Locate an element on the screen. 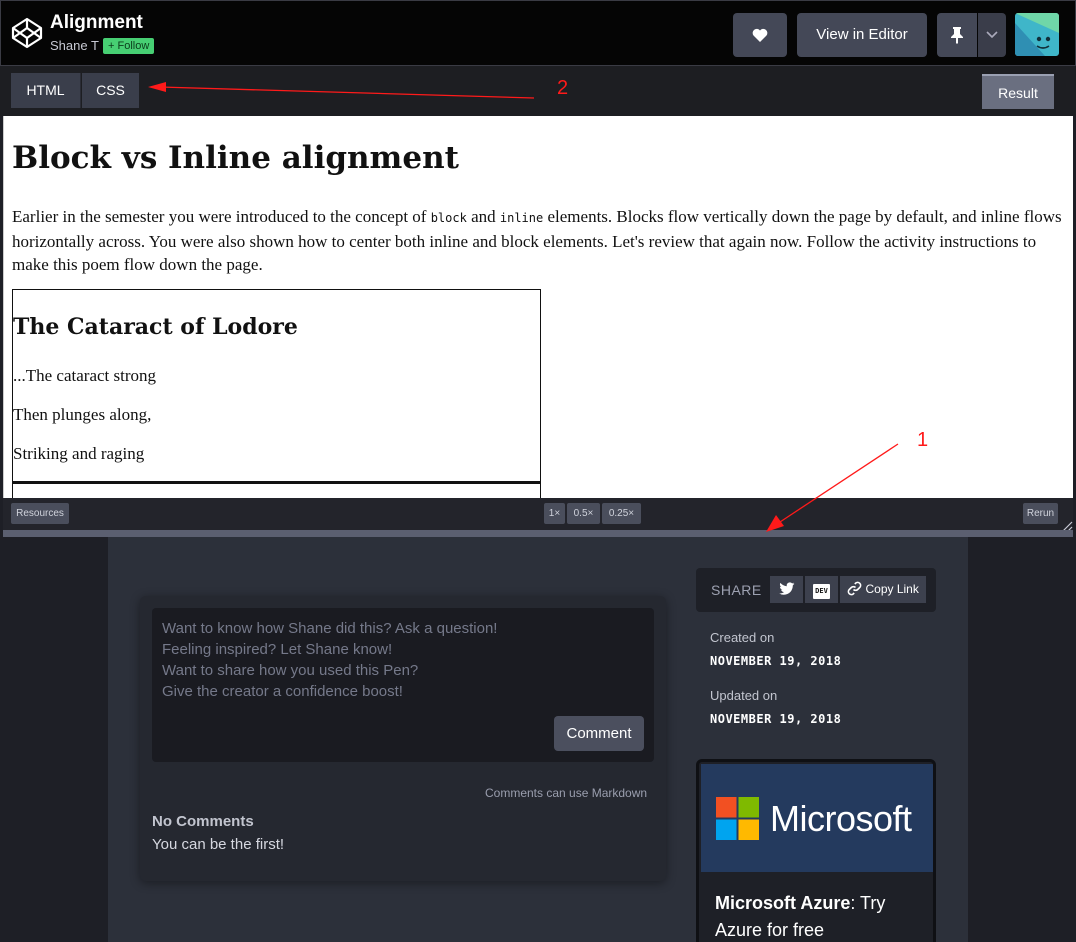  share-label: SHARE is located at coordinates (736, 590).